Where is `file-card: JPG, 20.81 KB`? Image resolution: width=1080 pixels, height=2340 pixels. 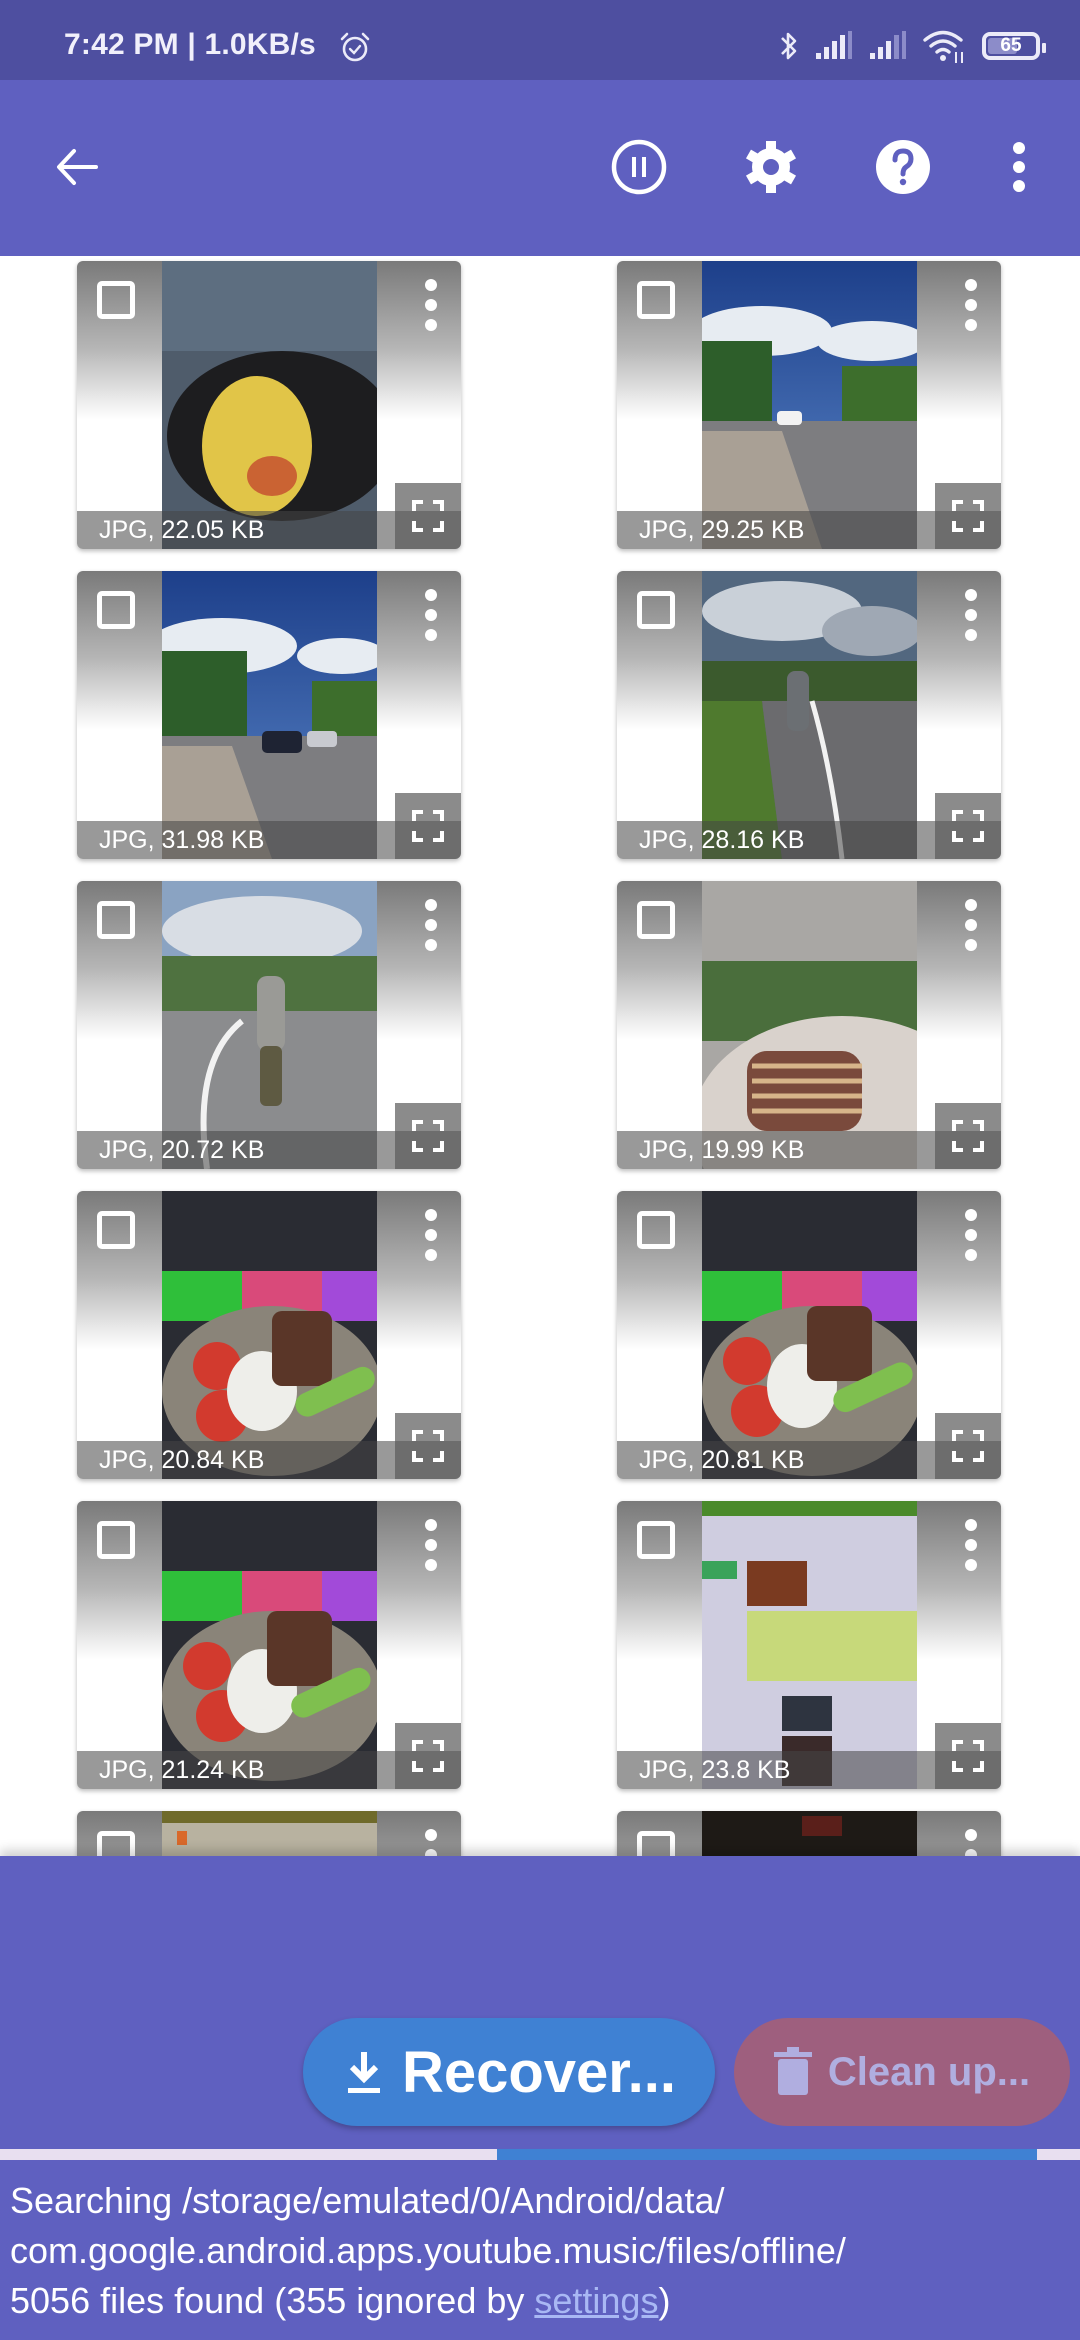 file-card: JPG, 20.81 KB is located at coordinates (809, 1335).